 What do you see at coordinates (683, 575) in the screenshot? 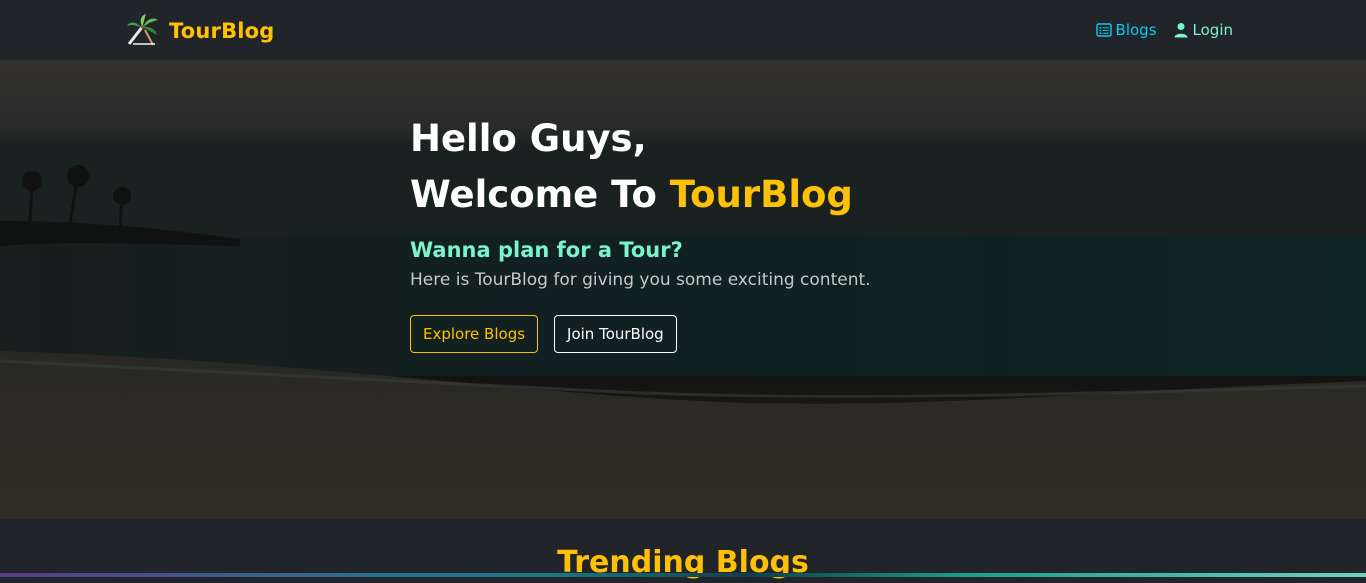
I see `trending-cards-preview` at bounding box center [683, 575].